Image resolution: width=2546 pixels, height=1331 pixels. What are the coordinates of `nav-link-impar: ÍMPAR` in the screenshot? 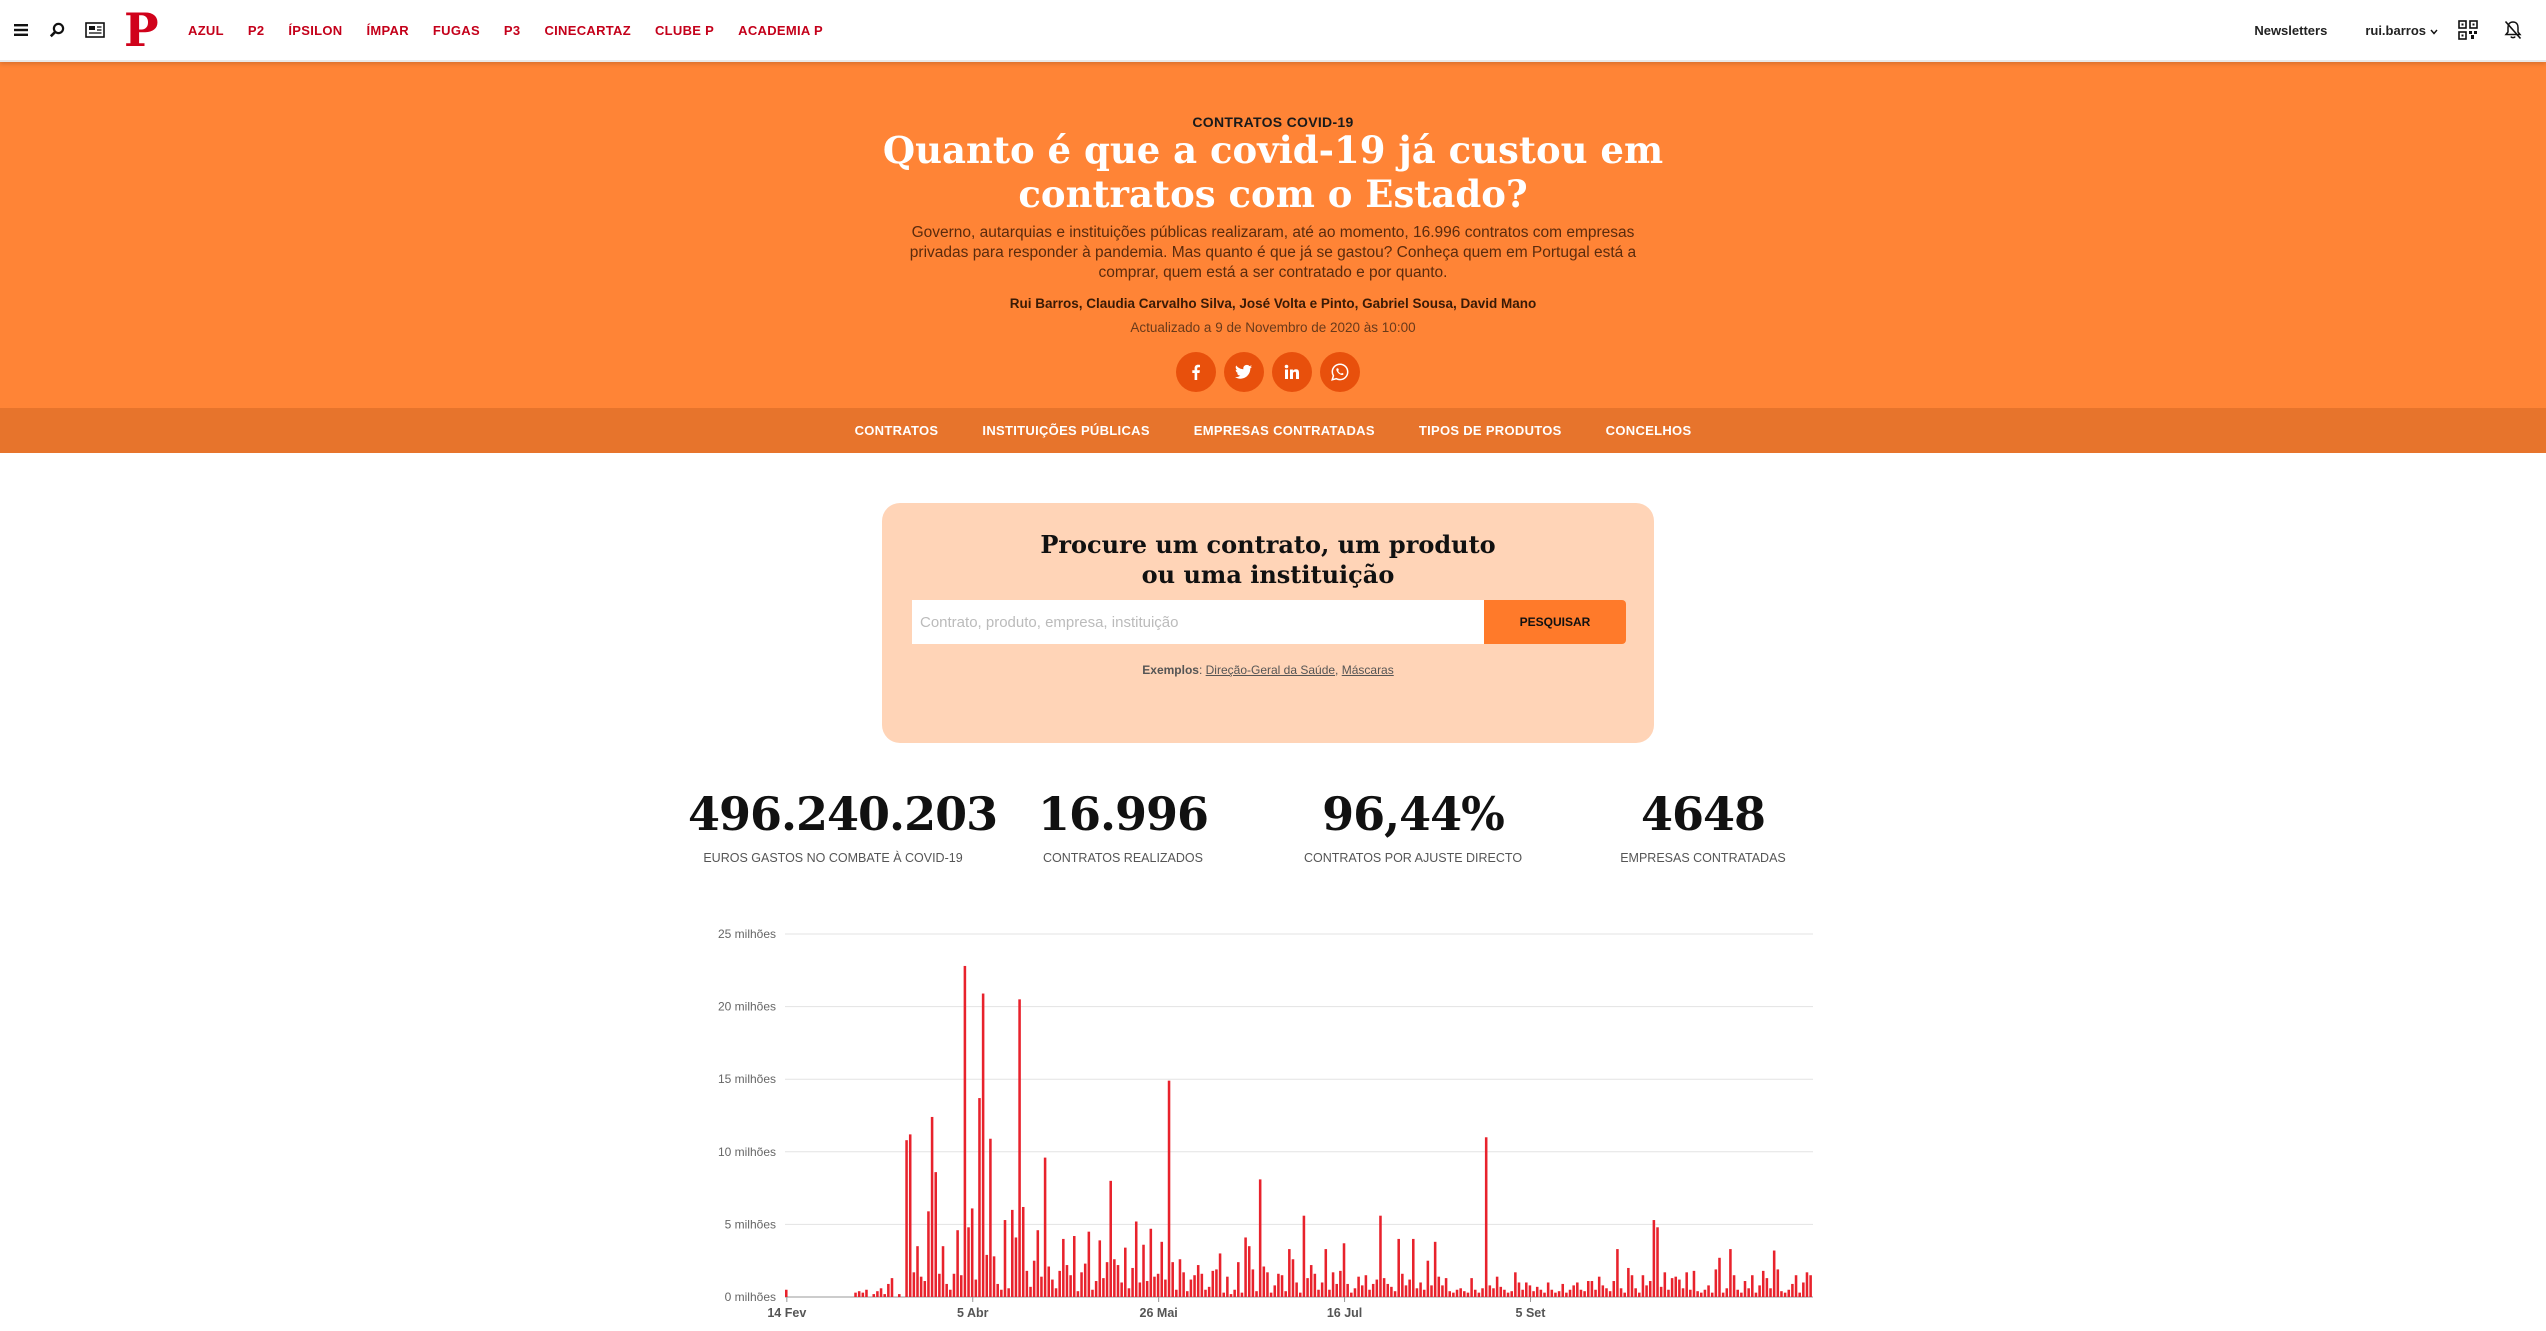 It's located at (387, 30).